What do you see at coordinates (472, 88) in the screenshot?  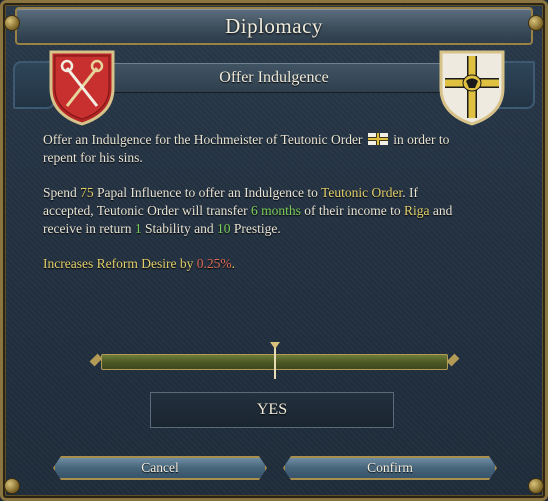 I see `teutonic-order-shield-icon` at bounding box center [472, 88].